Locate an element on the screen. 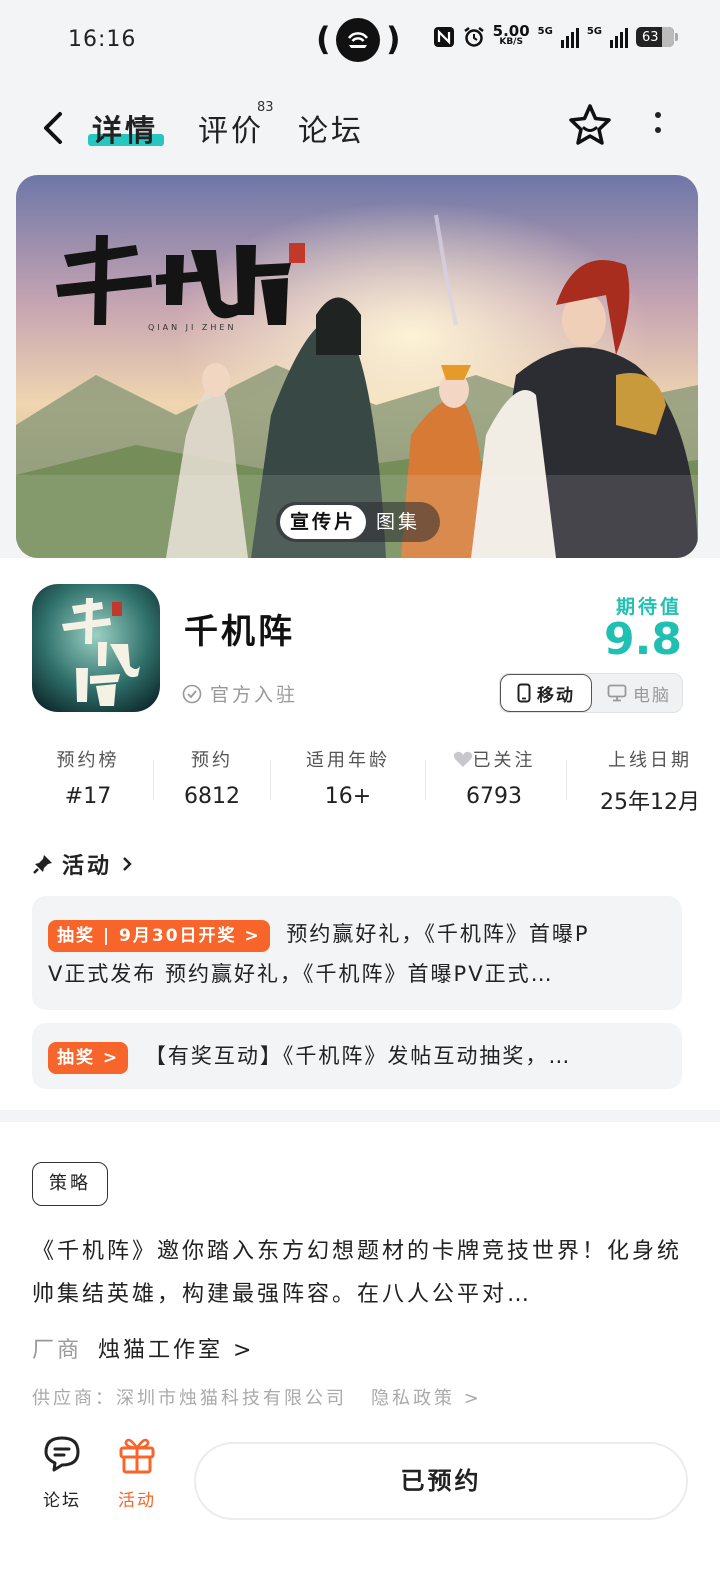  app-name: 千机阵 is located at coordinates (239, 632).